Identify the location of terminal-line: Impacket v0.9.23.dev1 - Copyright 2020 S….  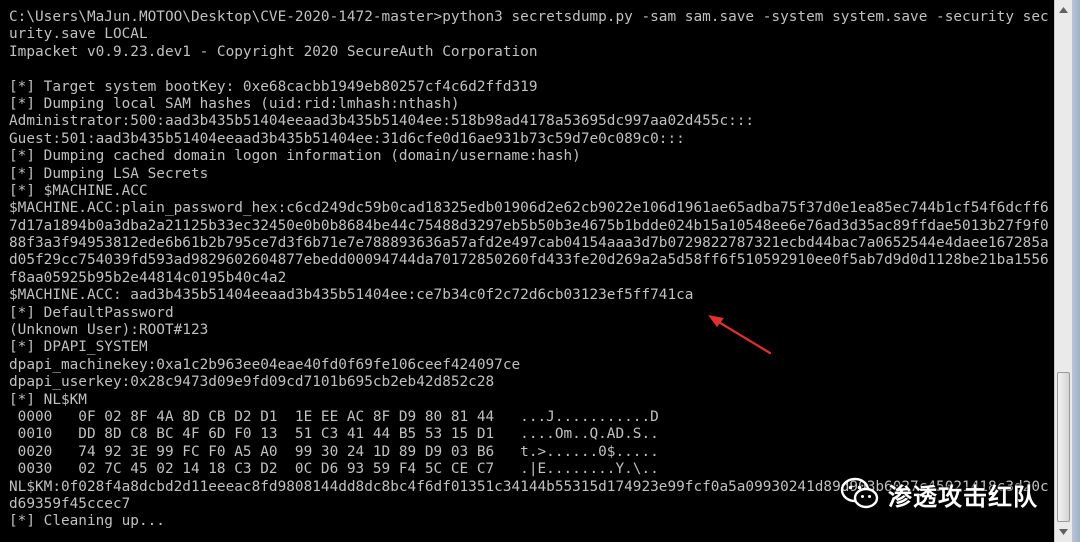
(273, 51).